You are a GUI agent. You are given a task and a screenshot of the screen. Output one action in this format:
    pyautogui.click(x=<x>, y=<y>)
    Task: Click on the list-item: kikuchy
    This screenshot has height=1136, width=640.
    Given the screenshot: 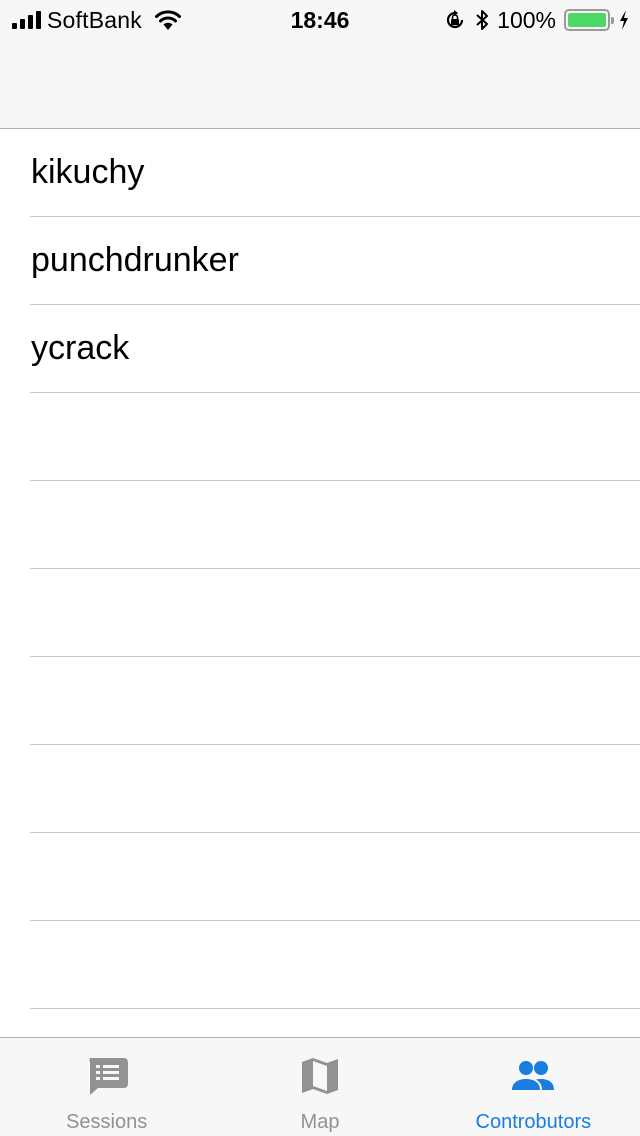 What is the action you would take?
    pyautogui.click(x=320, y=173)
    